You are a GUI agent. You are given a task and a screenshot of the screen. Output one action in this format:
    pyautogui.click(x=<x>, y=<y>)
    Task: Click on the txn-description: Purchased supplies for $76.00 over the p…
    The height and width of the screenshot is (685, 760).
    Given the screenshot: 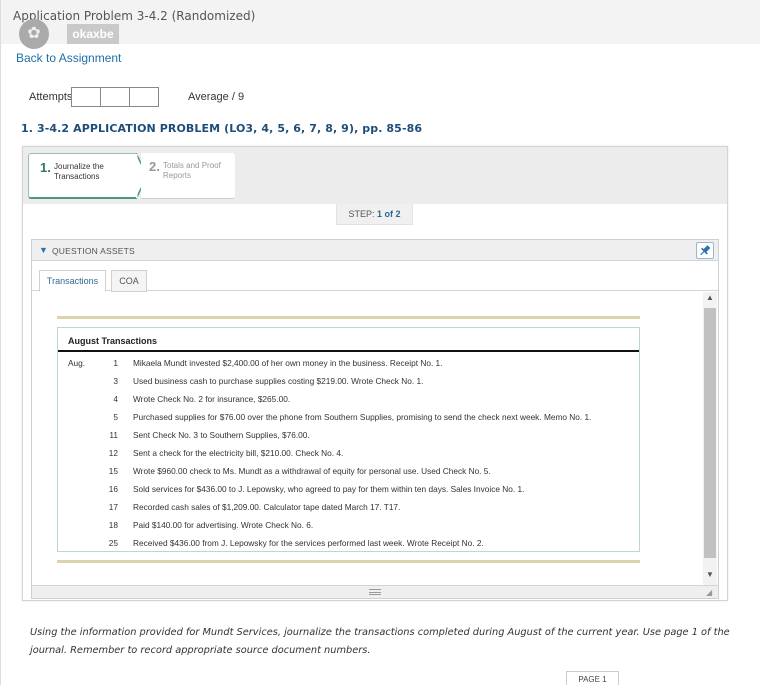 What is the action you would take?
    pyautogui.click(x=362, y=417)
    